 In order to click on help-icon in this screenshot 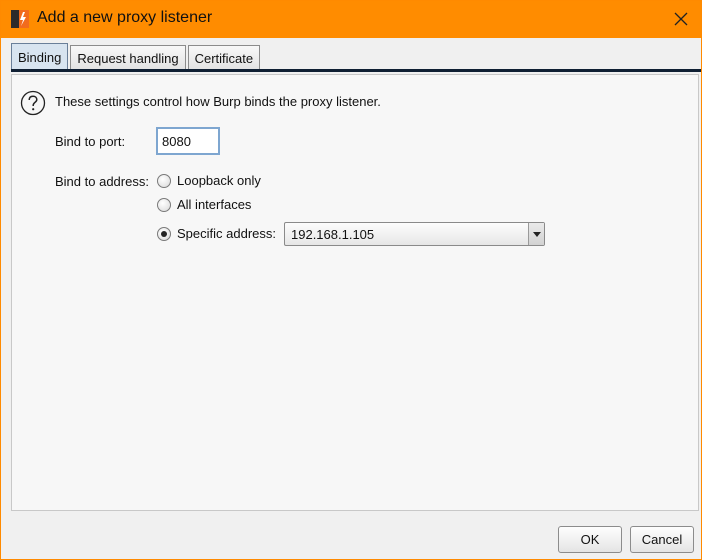, I will do `click(33, 103)`.